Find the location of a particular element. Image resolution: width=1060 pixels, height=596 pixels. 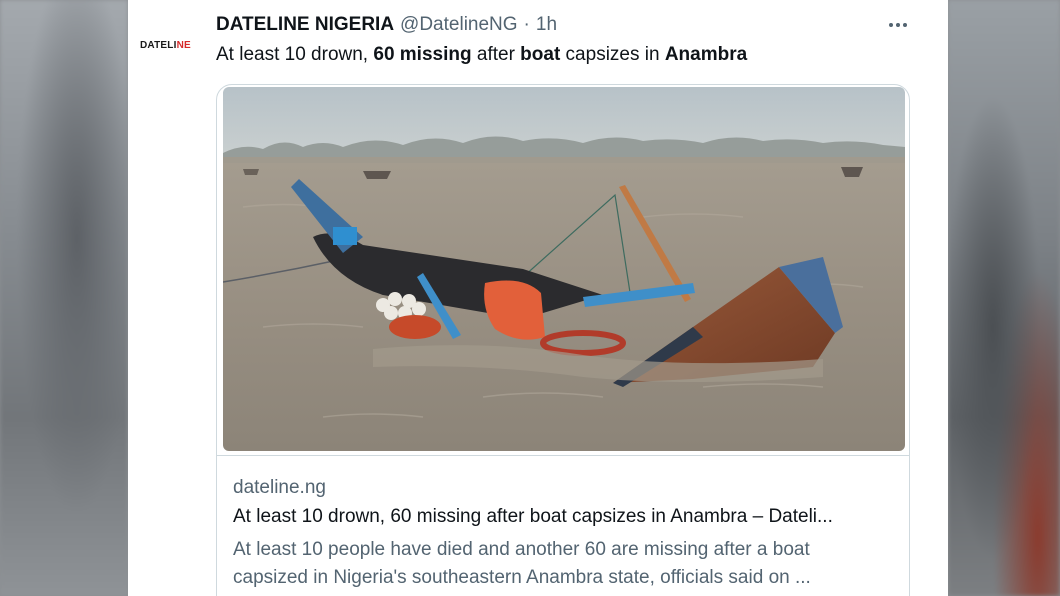

blurred-background-left is located at coordinates (64, 298).